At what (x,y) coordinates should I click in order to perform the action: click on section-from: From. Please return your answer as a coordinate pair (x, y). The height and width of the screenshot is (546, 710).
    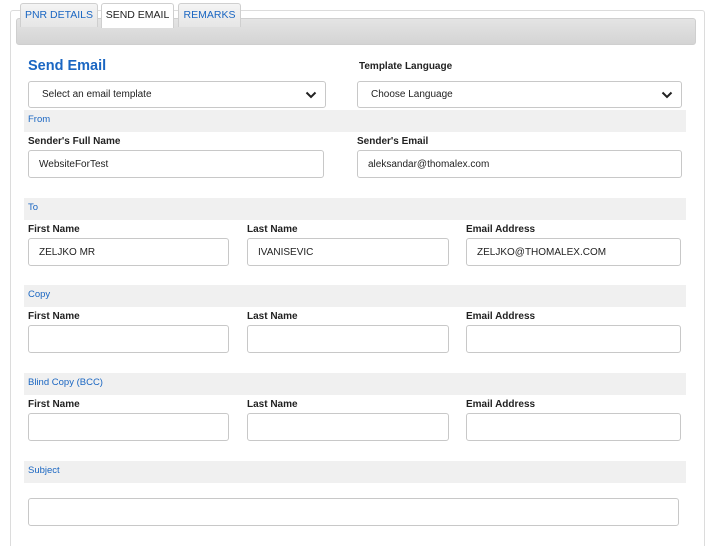
    Looking at the image, I should click on (355, 121).